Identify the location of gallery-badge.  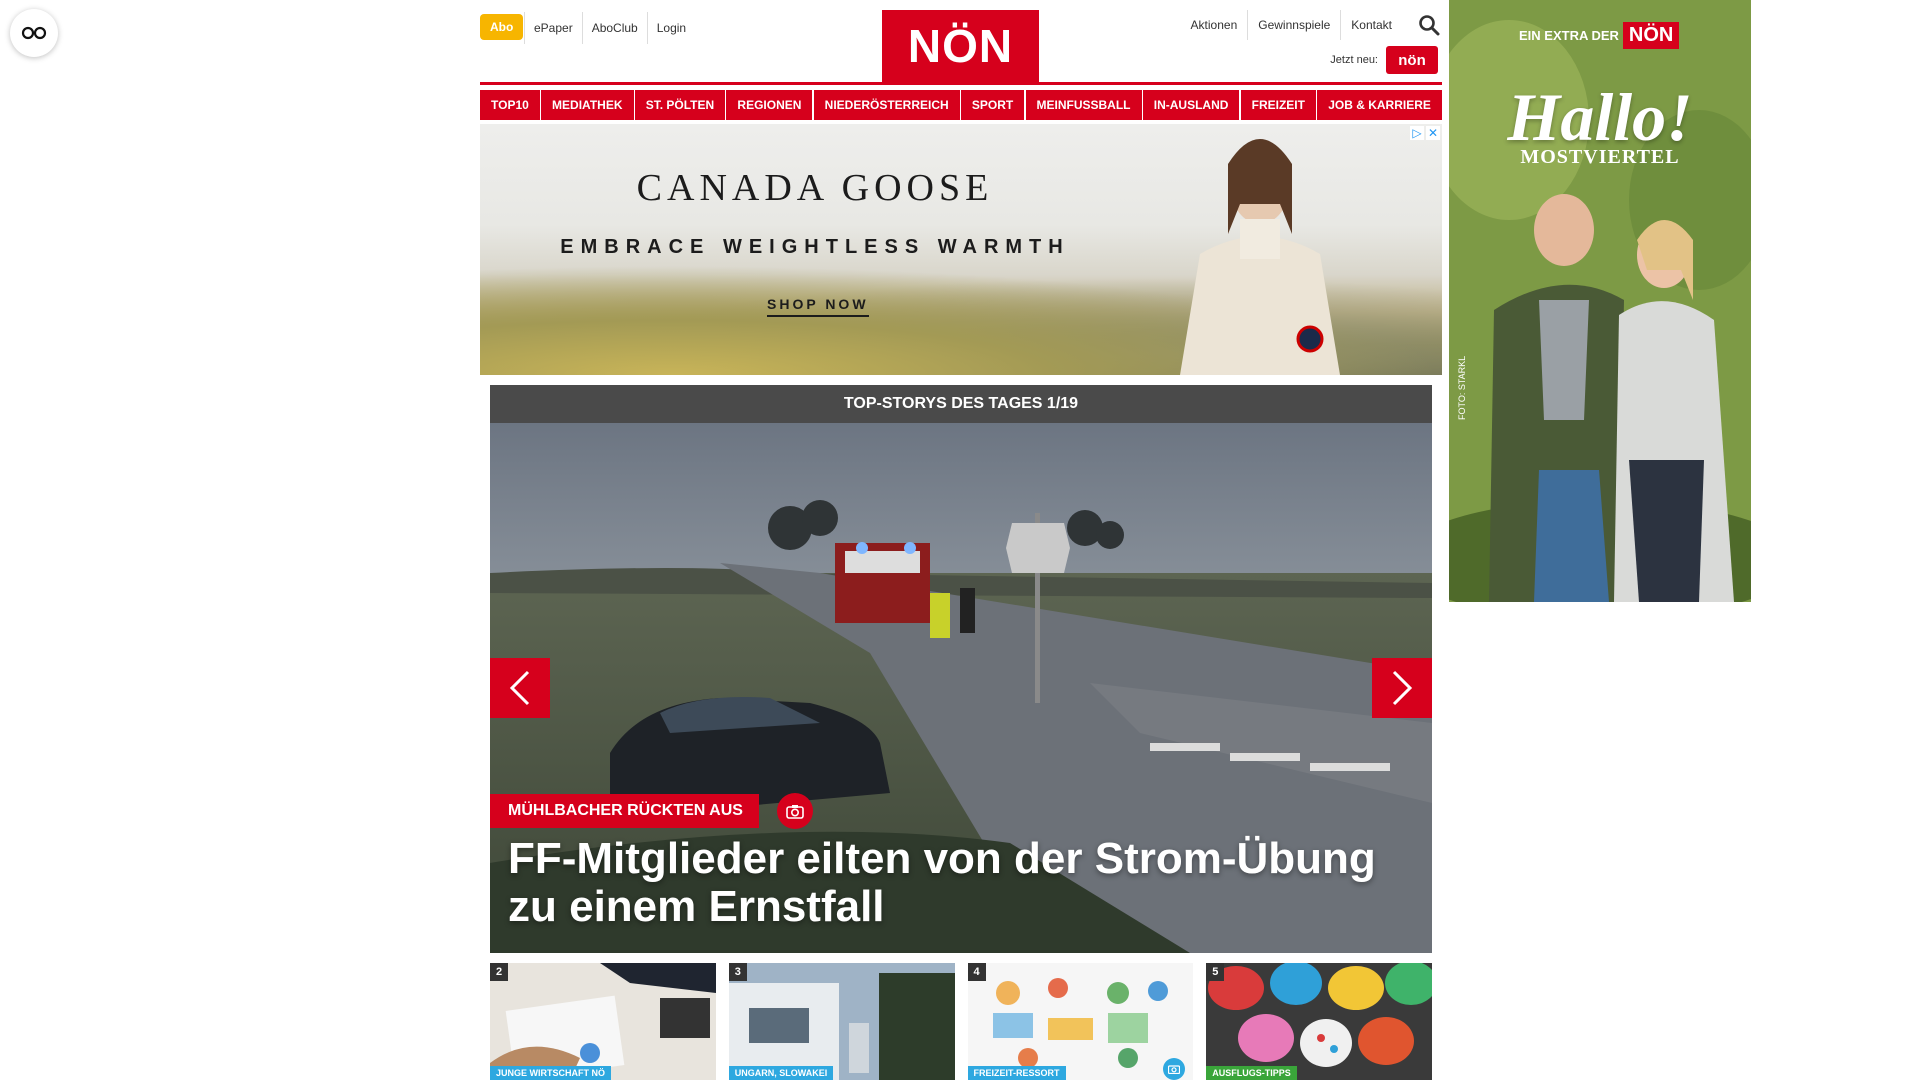
(794, 811).